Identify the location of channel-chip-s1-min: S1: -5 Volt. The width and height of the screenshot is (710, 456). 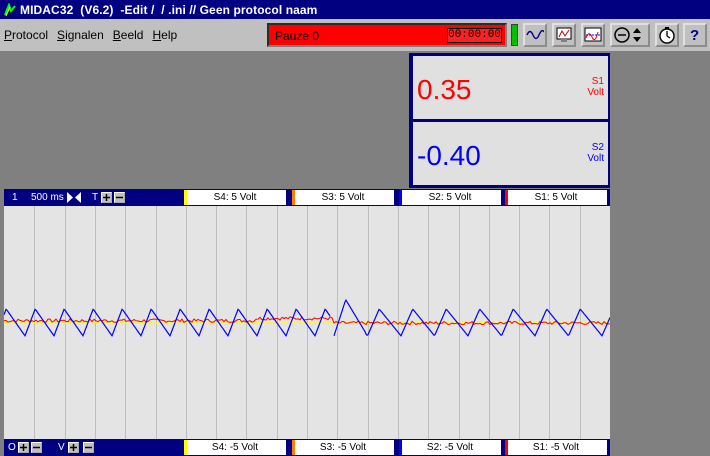
(556, 447).